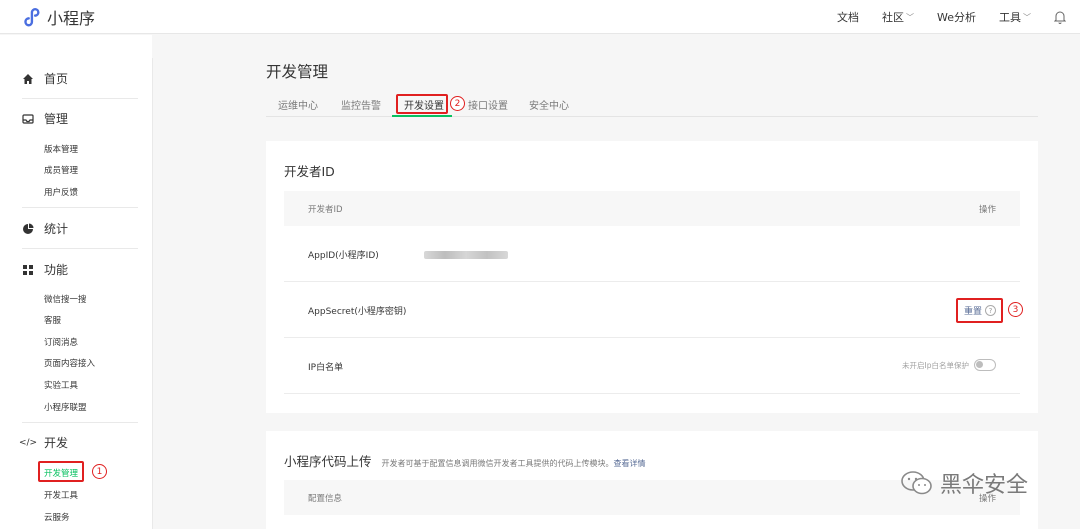 The width and height of the screenshot is (1080, 529). I want to click on col-header-id: 开发者ID, so click(325, 210).